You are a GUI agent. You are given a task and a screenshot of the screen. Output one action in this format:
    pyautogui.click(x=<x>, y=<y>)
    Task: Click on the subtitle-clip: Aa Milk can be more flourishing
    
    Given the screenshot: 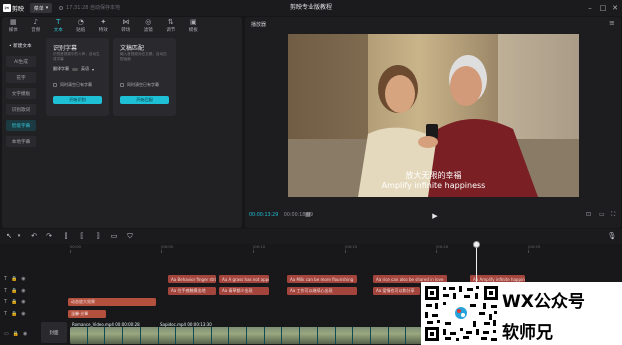 What is the action you would take?
    pyautogui.click(x=322, y=279)
    